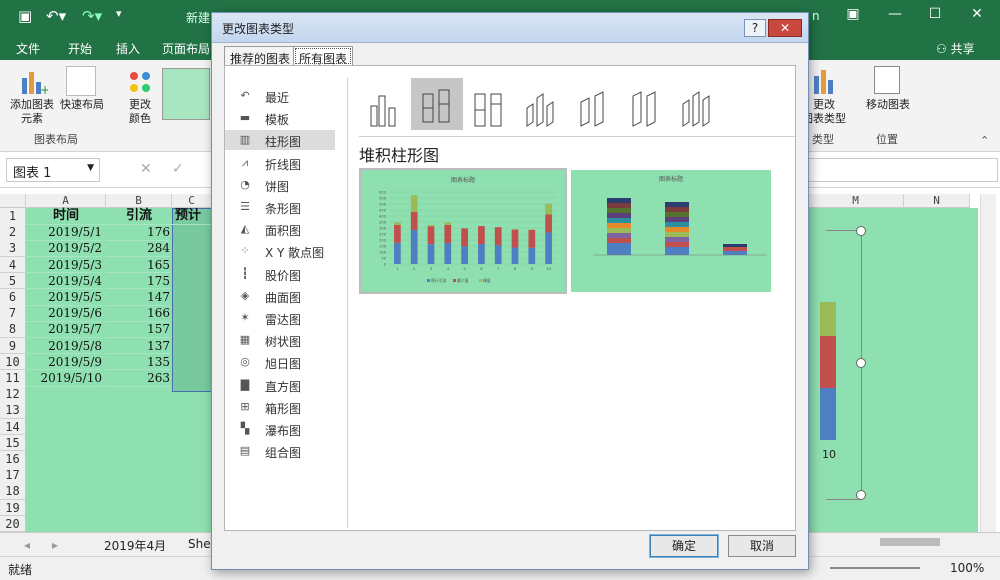  Describe the element at coordinates (977, 14) in the screenshot. I see `close-window-icon: ✕` at that location.